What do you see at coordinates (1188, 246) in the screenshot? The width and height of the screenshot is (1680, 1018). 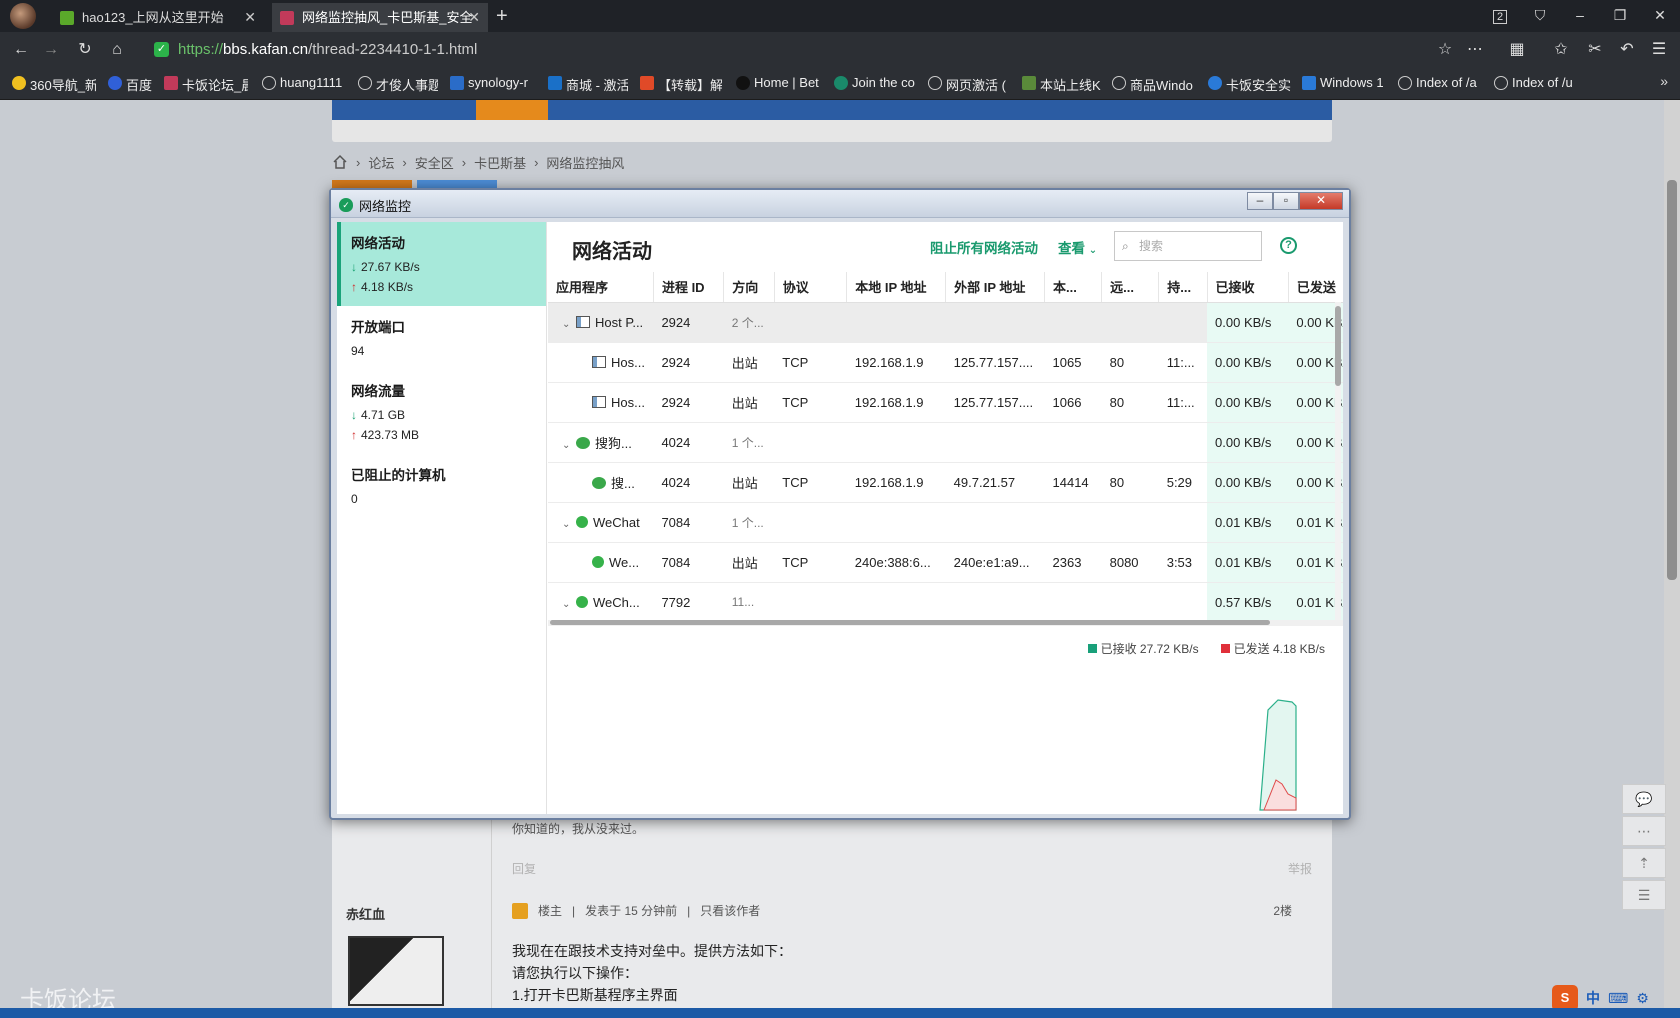 I see `search-input: ⌕ 搜索` at bounding box center [1188, 246].